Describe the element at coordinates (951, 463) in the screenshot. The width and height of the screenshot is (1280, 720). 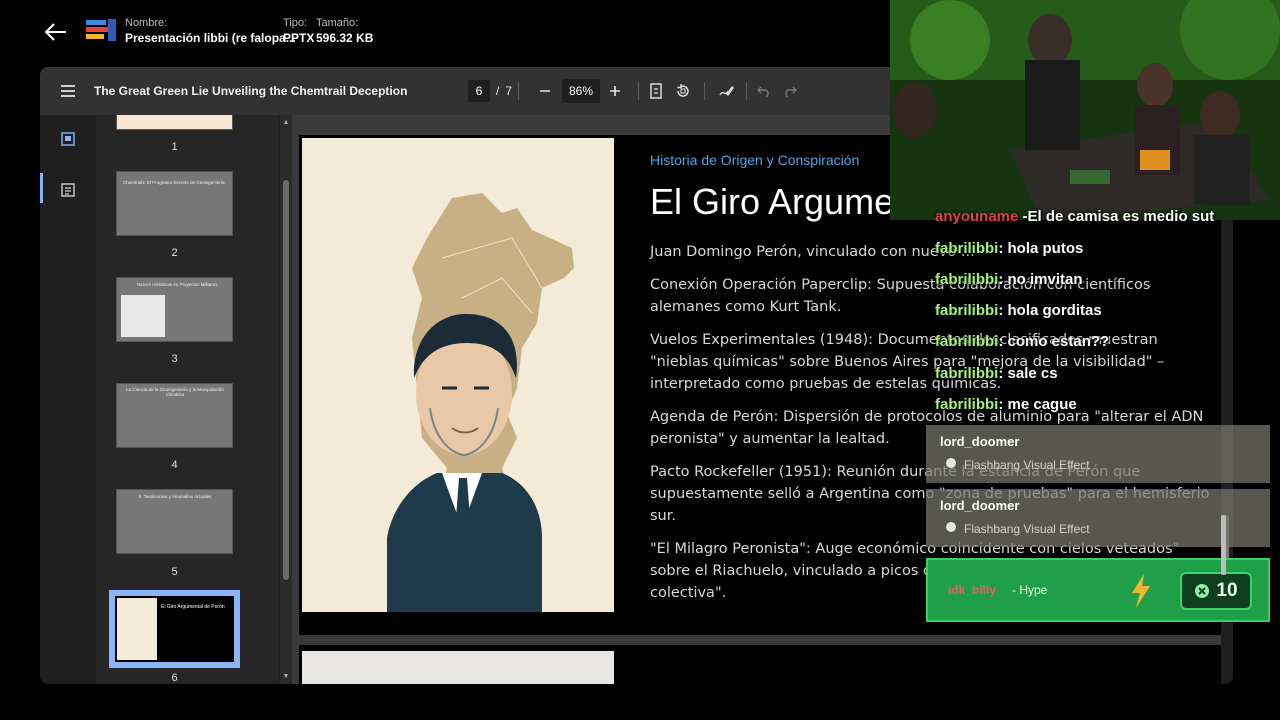
I see `reward-dot-icon` at that location.